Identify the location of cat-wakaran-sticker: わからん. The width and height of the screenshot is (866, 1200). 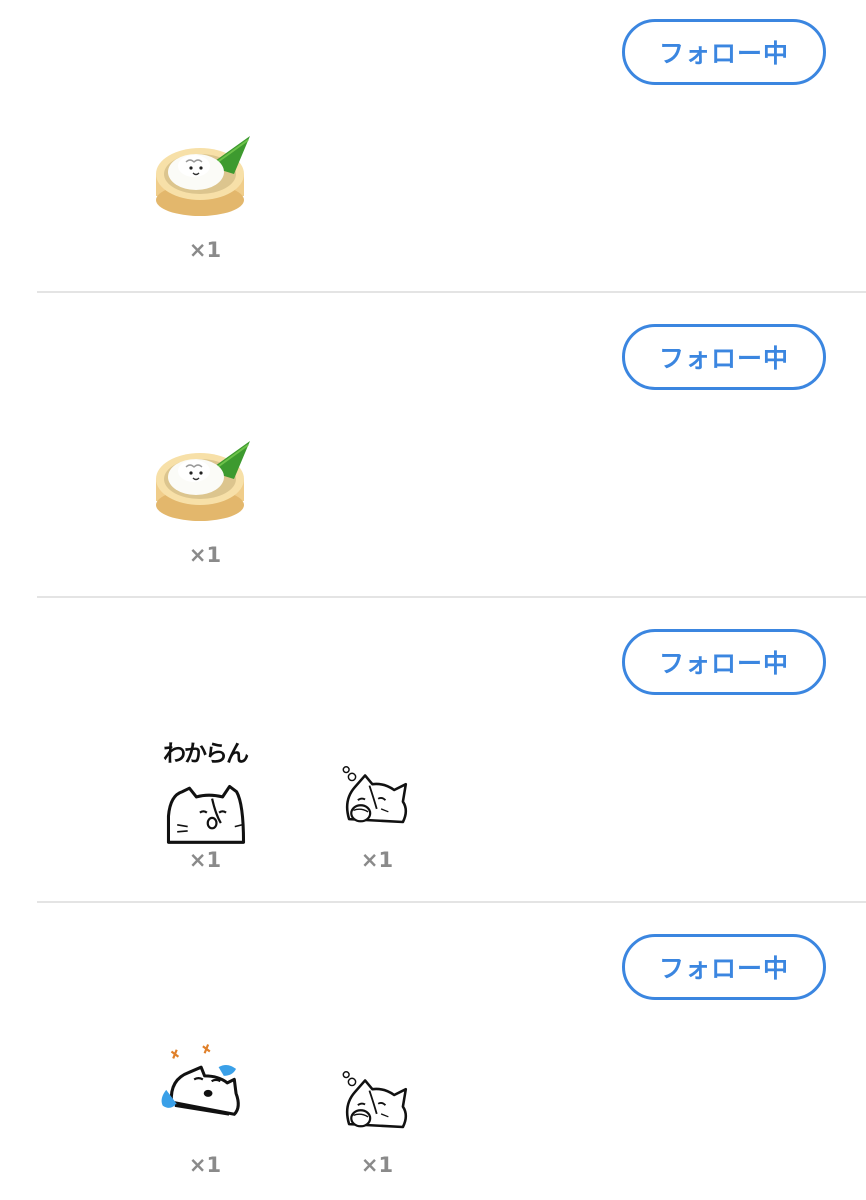
(205, 789).